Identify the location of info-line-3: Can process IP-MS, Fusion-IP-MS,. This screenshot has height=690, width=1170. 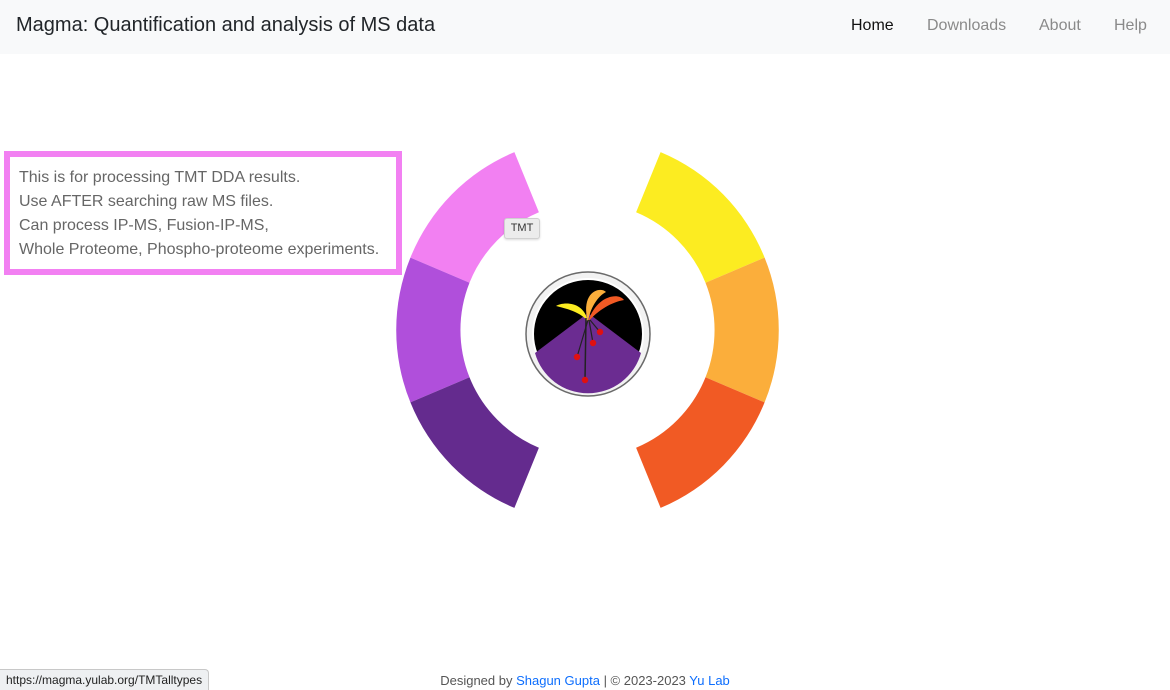
(144, 225).